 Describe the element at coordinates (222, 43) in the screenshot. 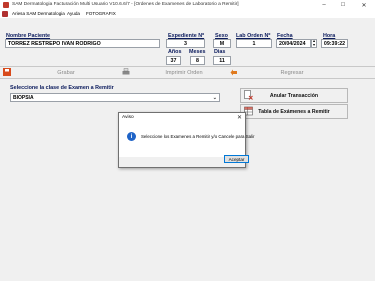

I see `sexo-field: M` at that location.